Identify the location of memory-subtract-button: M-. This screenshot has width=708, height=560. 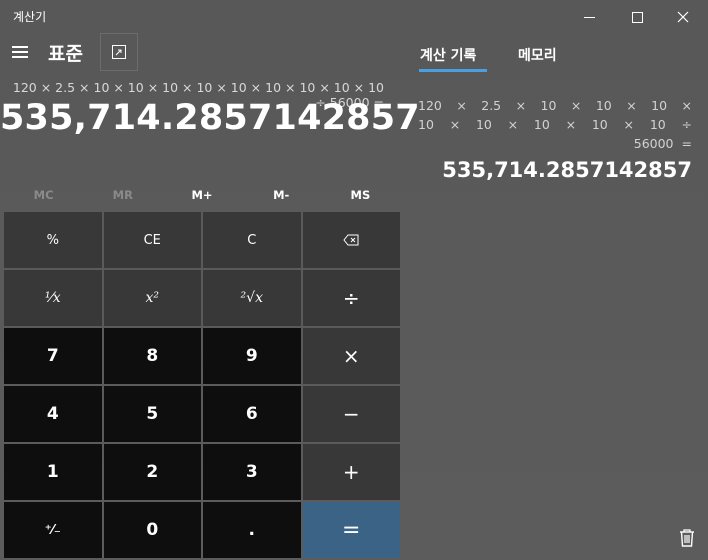
(281, 195).